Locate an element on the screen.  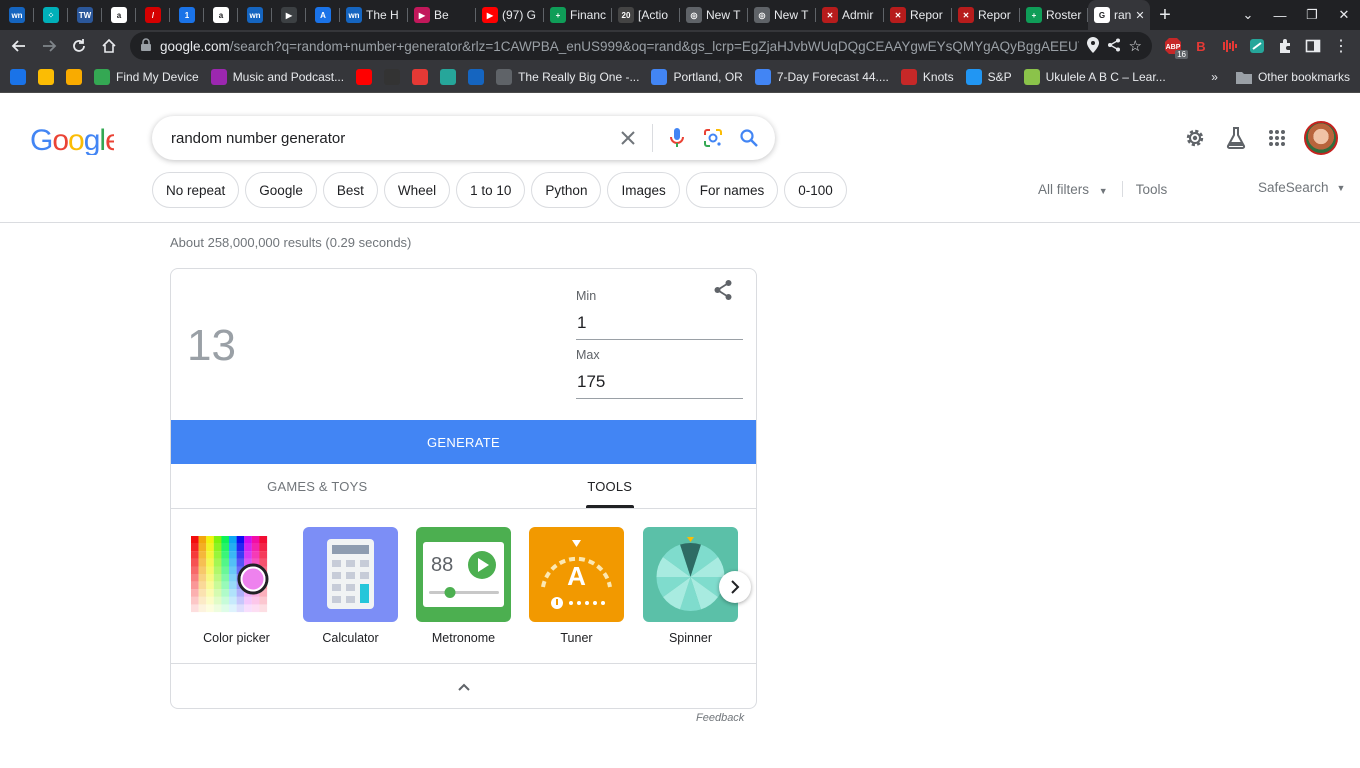
minimize-icon: — is located at coordinates (1280, 15).